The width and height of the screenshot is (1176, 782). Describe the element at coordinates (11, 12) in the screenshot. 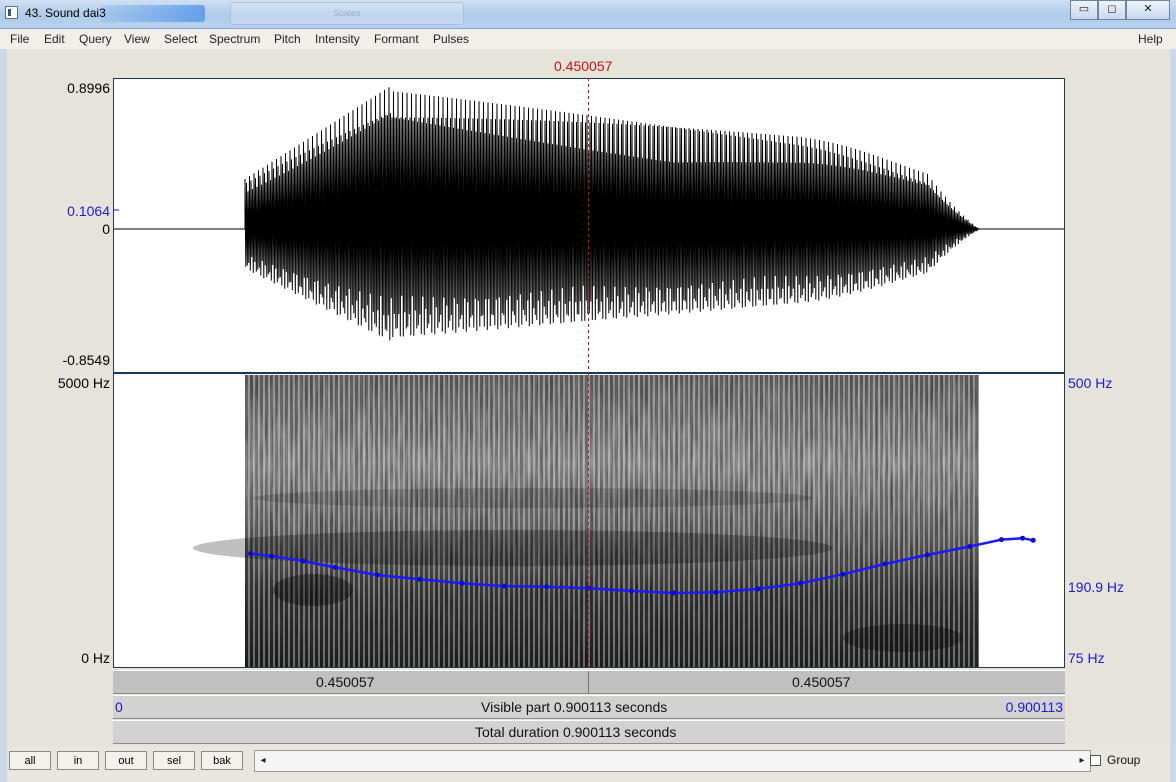

I see `app-icon` at that location.